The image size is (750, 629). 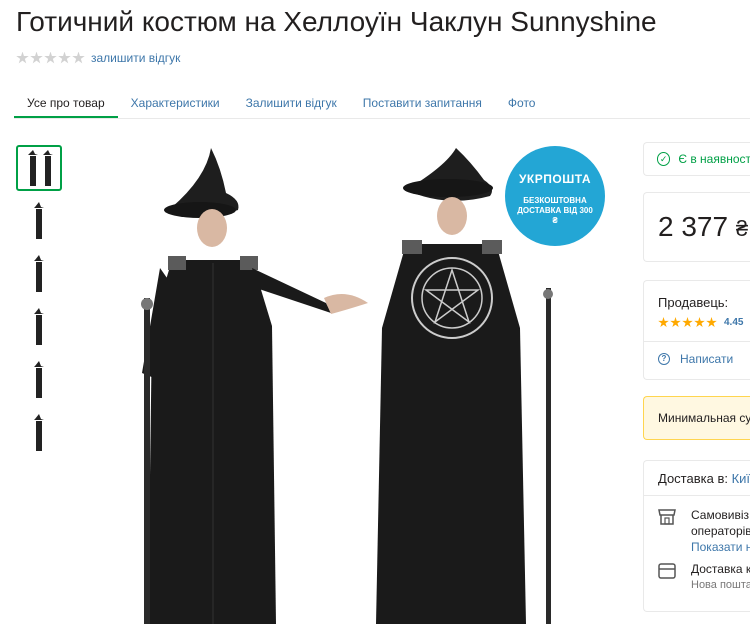 I want to click on availability-status: ✓ Є в наявност, so click(x=696, y=159).